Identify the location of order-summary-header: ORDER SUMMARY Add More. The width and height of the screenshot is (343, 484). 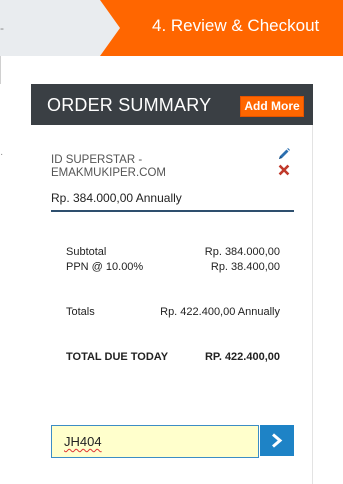
(172, 104).